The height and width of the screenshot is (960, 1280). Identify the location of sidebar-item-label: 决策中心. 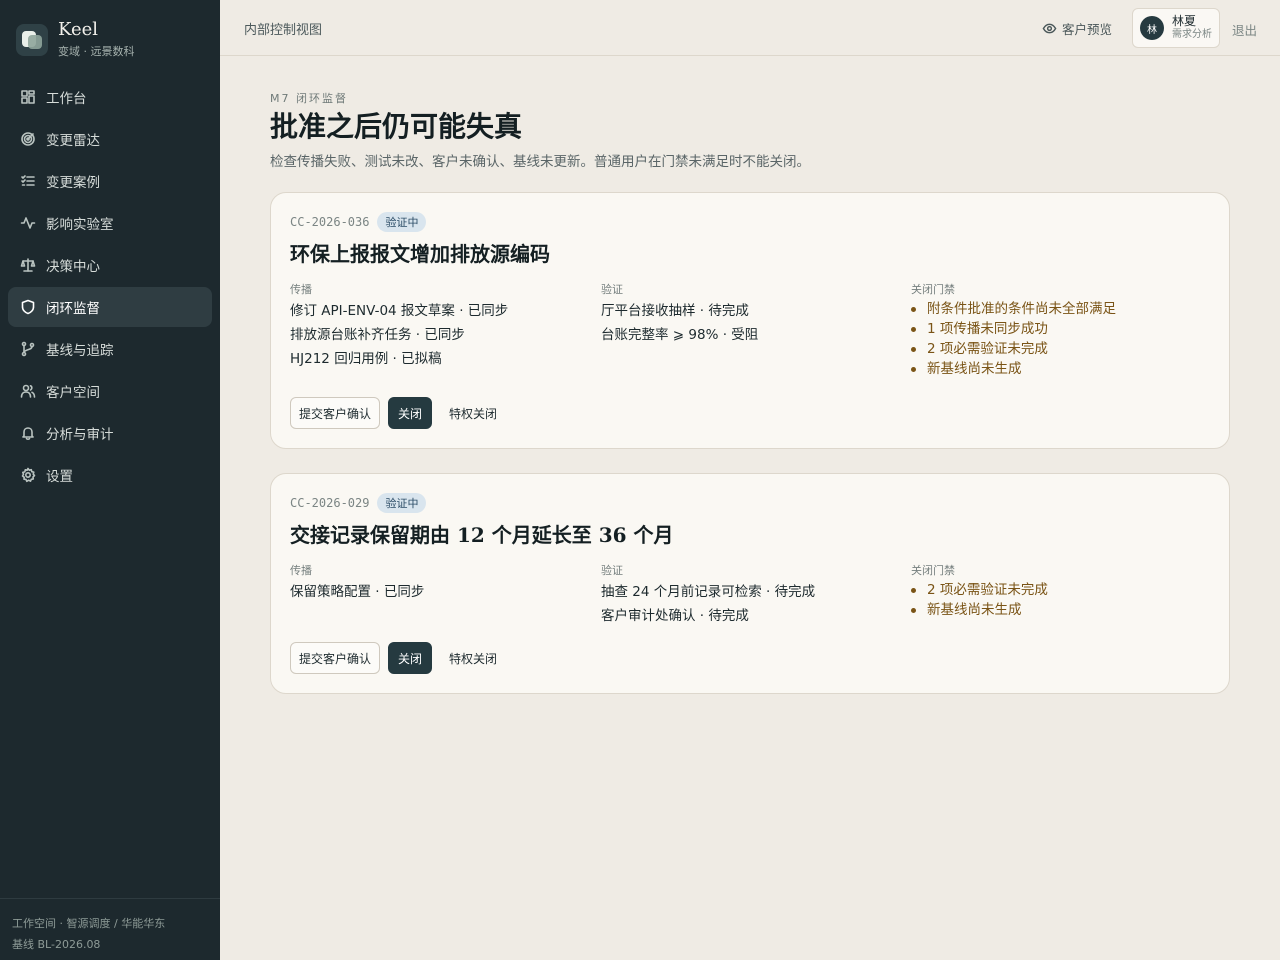
(73, 267).